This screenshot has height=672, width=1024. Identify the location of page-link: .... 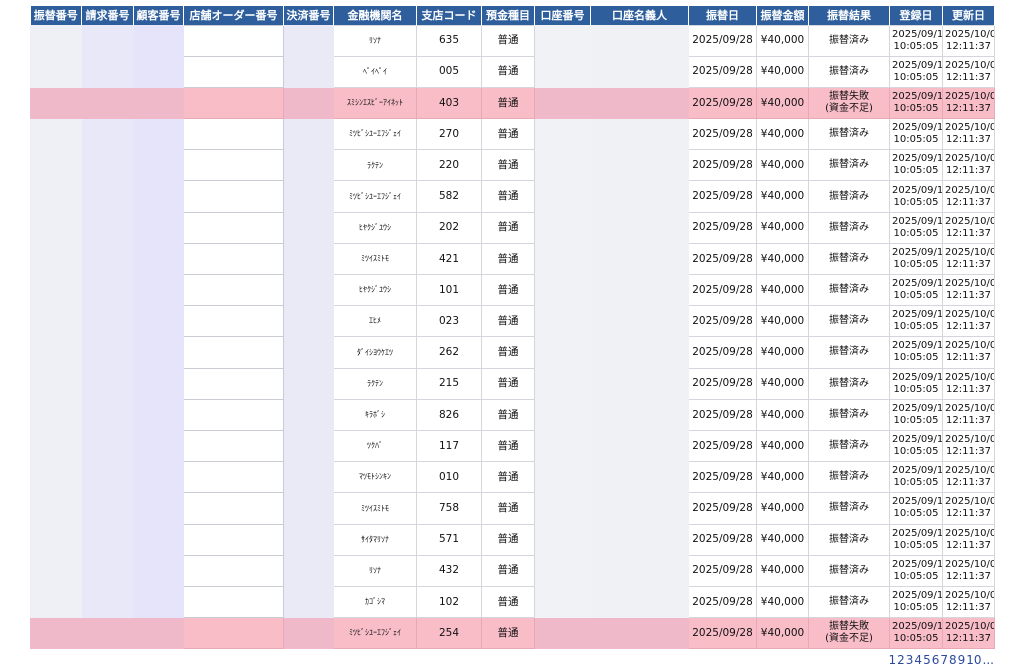
(988, 660).